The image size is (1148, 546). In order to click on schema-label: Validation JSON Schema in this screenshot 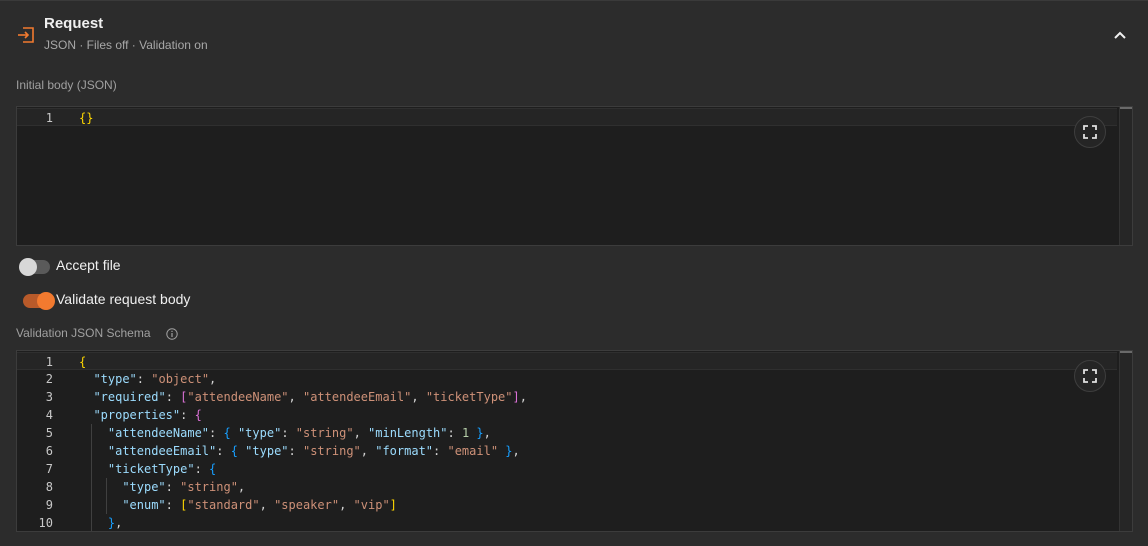, I will do `click(83, 333)`.